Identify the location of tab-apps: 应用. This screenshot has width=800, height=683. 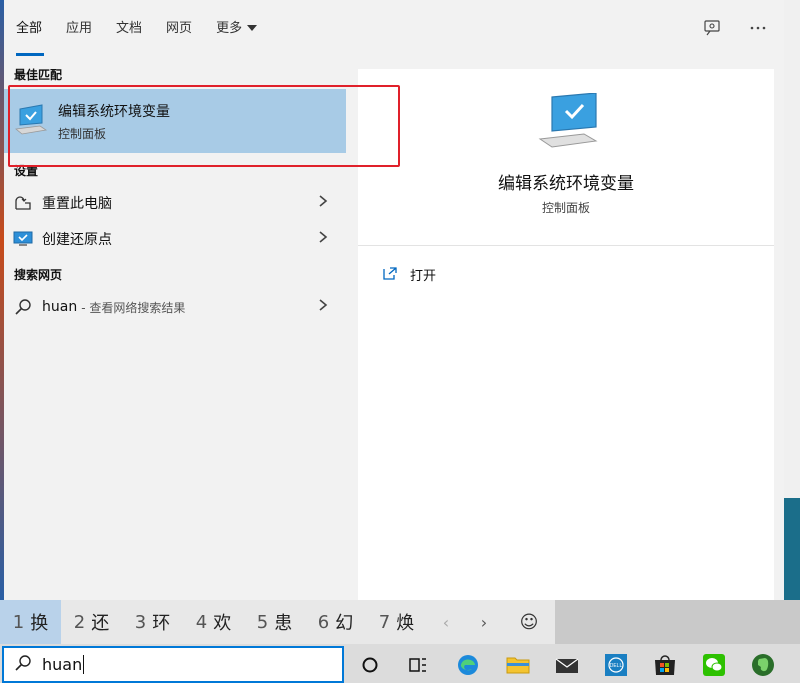
(79, 28).